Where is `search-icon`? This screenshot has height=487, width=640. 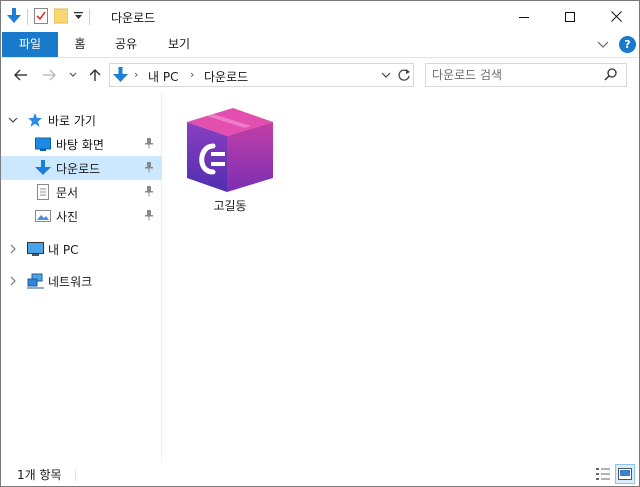
search-icon is located at coordinates (611, 76).